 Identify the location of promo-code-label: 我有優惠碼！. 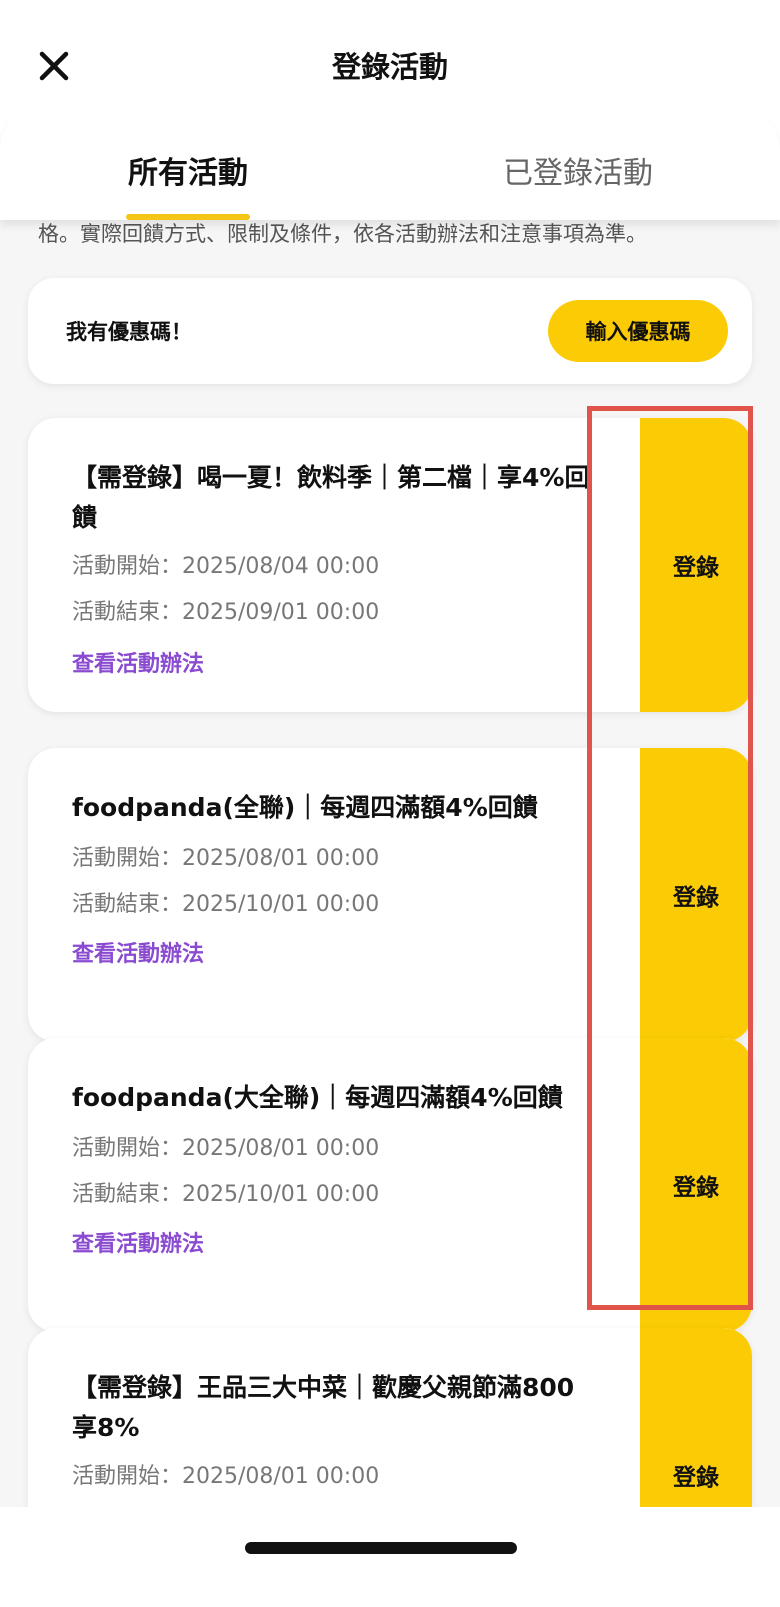
(129, 332).